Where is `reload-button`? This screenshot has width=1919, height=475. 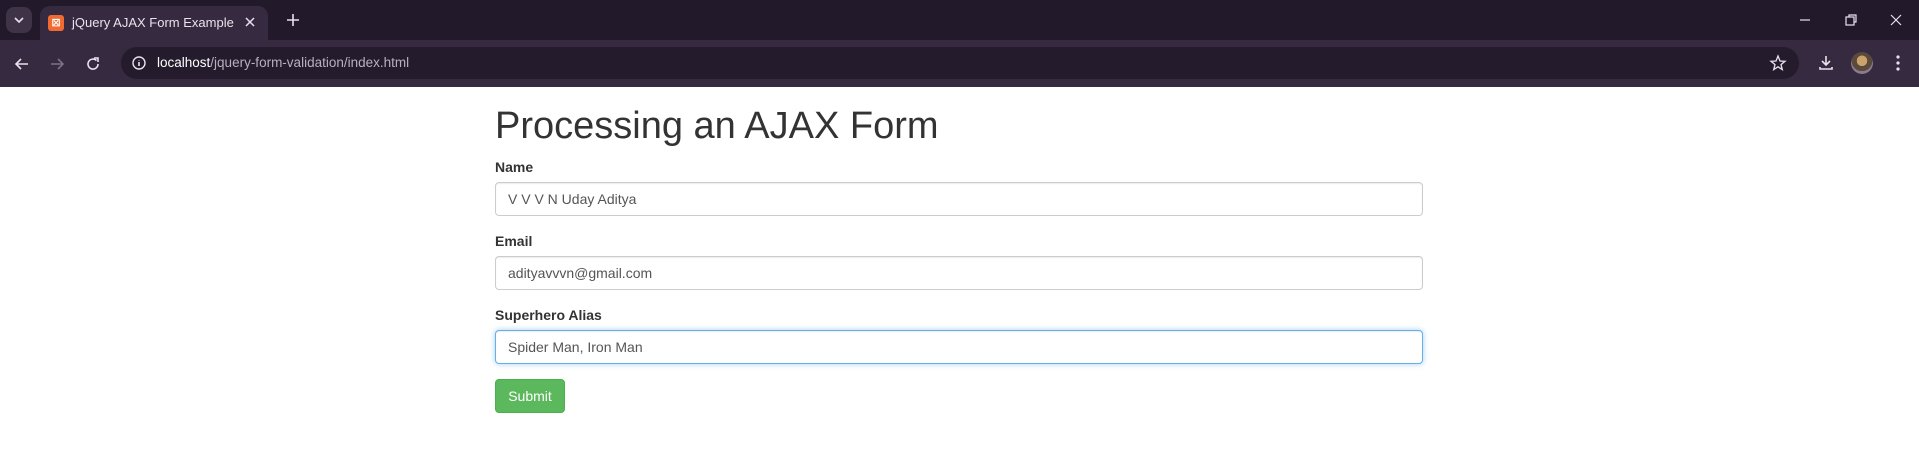 reload-button is located at coordinates (93, 64).